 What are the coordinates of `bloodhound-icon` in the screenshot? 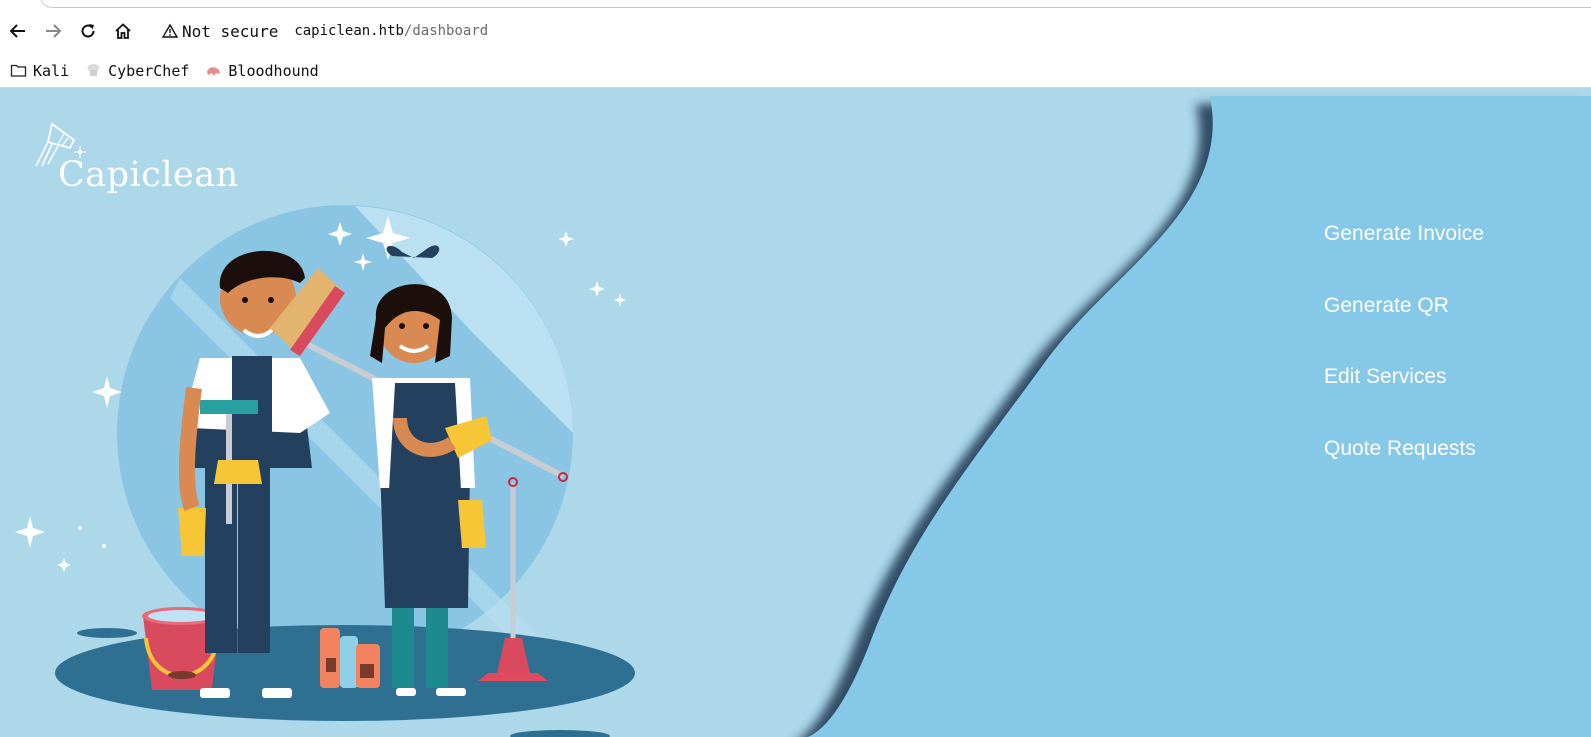 It's located at (214, 71).